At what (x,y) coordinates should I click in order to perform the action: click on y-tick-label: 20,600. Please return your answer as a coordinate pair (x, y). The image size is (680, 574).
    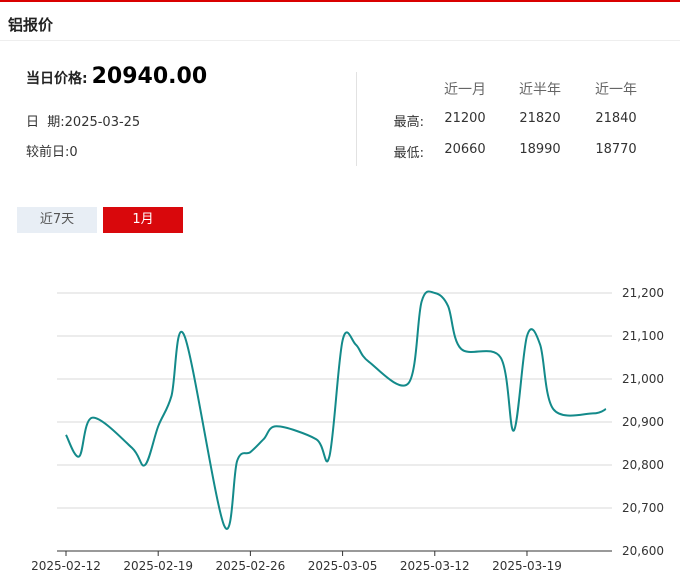
    Looking at the image, I should click on (643, 551).